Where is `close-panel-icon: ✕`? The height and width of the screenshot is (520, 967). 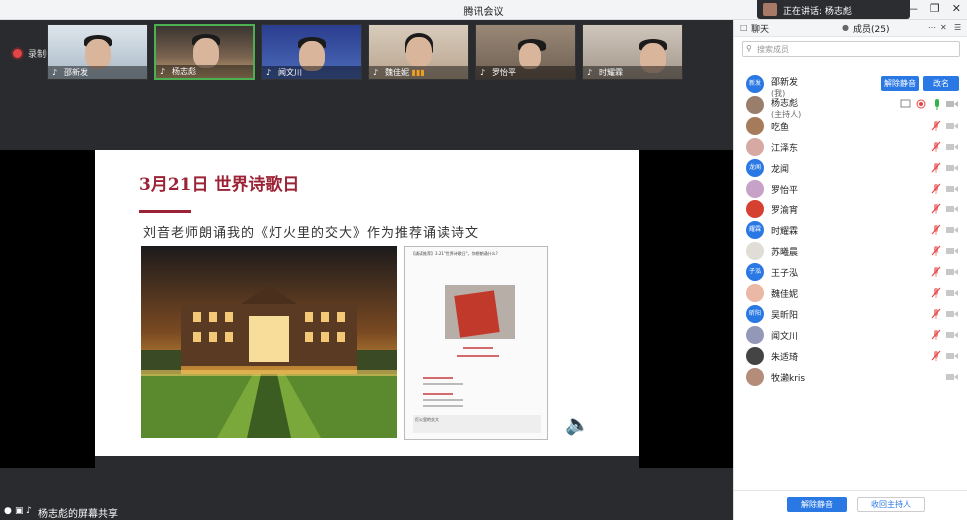
close-panel-icon: ✕ is located at coordinates (943, 27).